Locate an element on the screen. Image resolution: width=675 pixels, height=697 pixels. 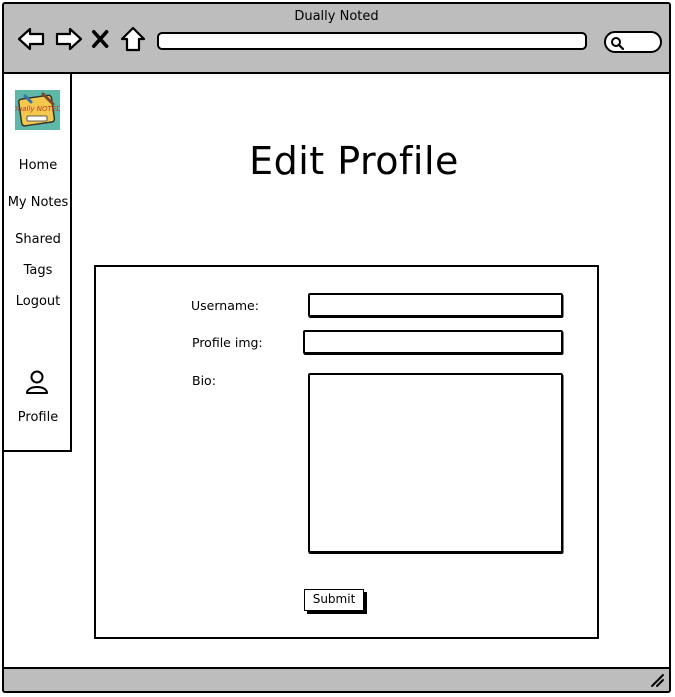
username-label: Username: is located at coordinates (225, 305).